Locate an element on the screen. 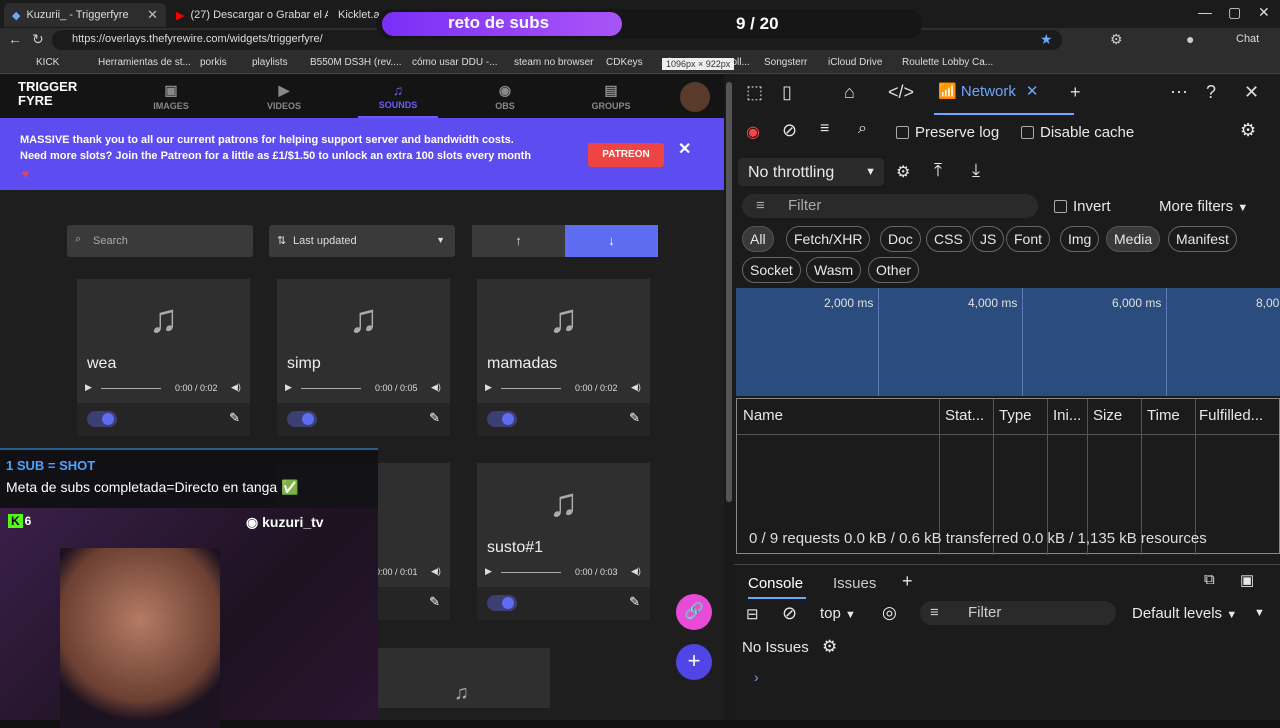 Image resolution: width=1280 pixels, height=728 pixels. tab-kicklet: Kicklet.ar is located at coordinates (355, 15).